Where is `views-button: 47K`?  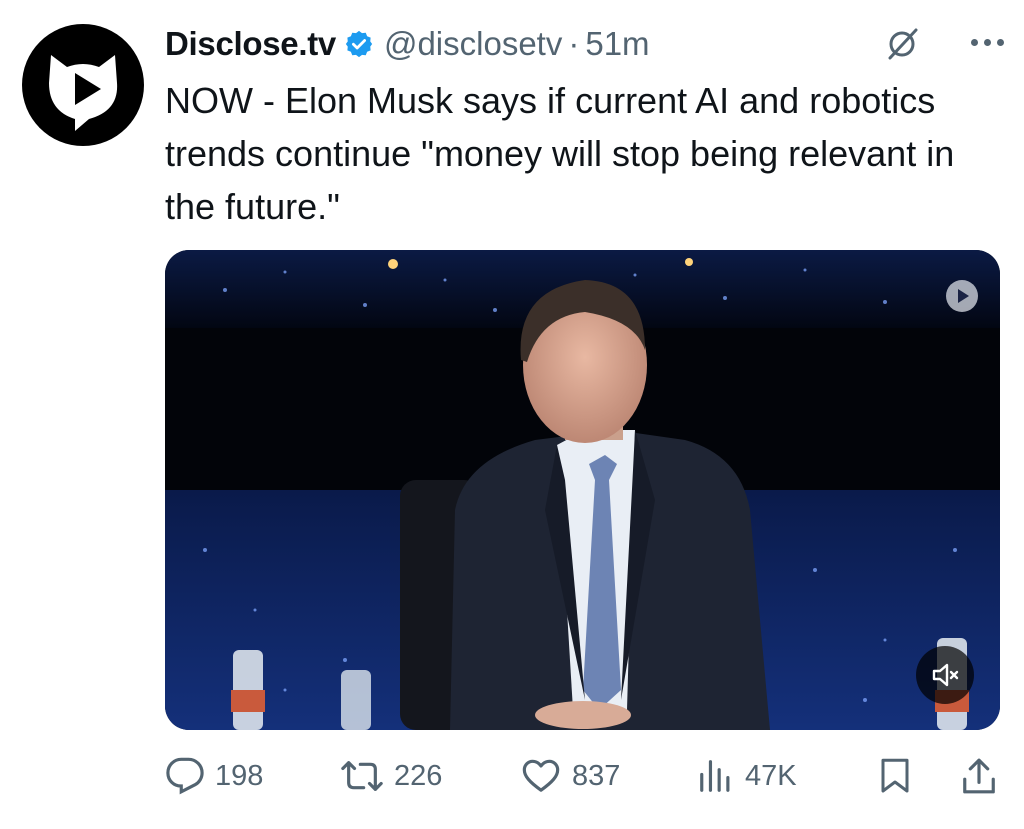
views-button: 47K is located at coordinates (747, 776).